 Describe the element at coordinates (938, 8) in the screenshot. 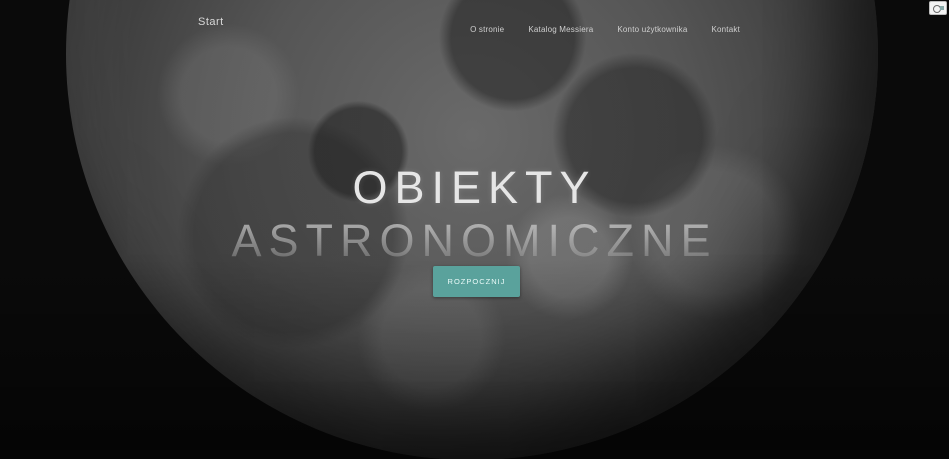

I see `browser-extension-icon` at that location.